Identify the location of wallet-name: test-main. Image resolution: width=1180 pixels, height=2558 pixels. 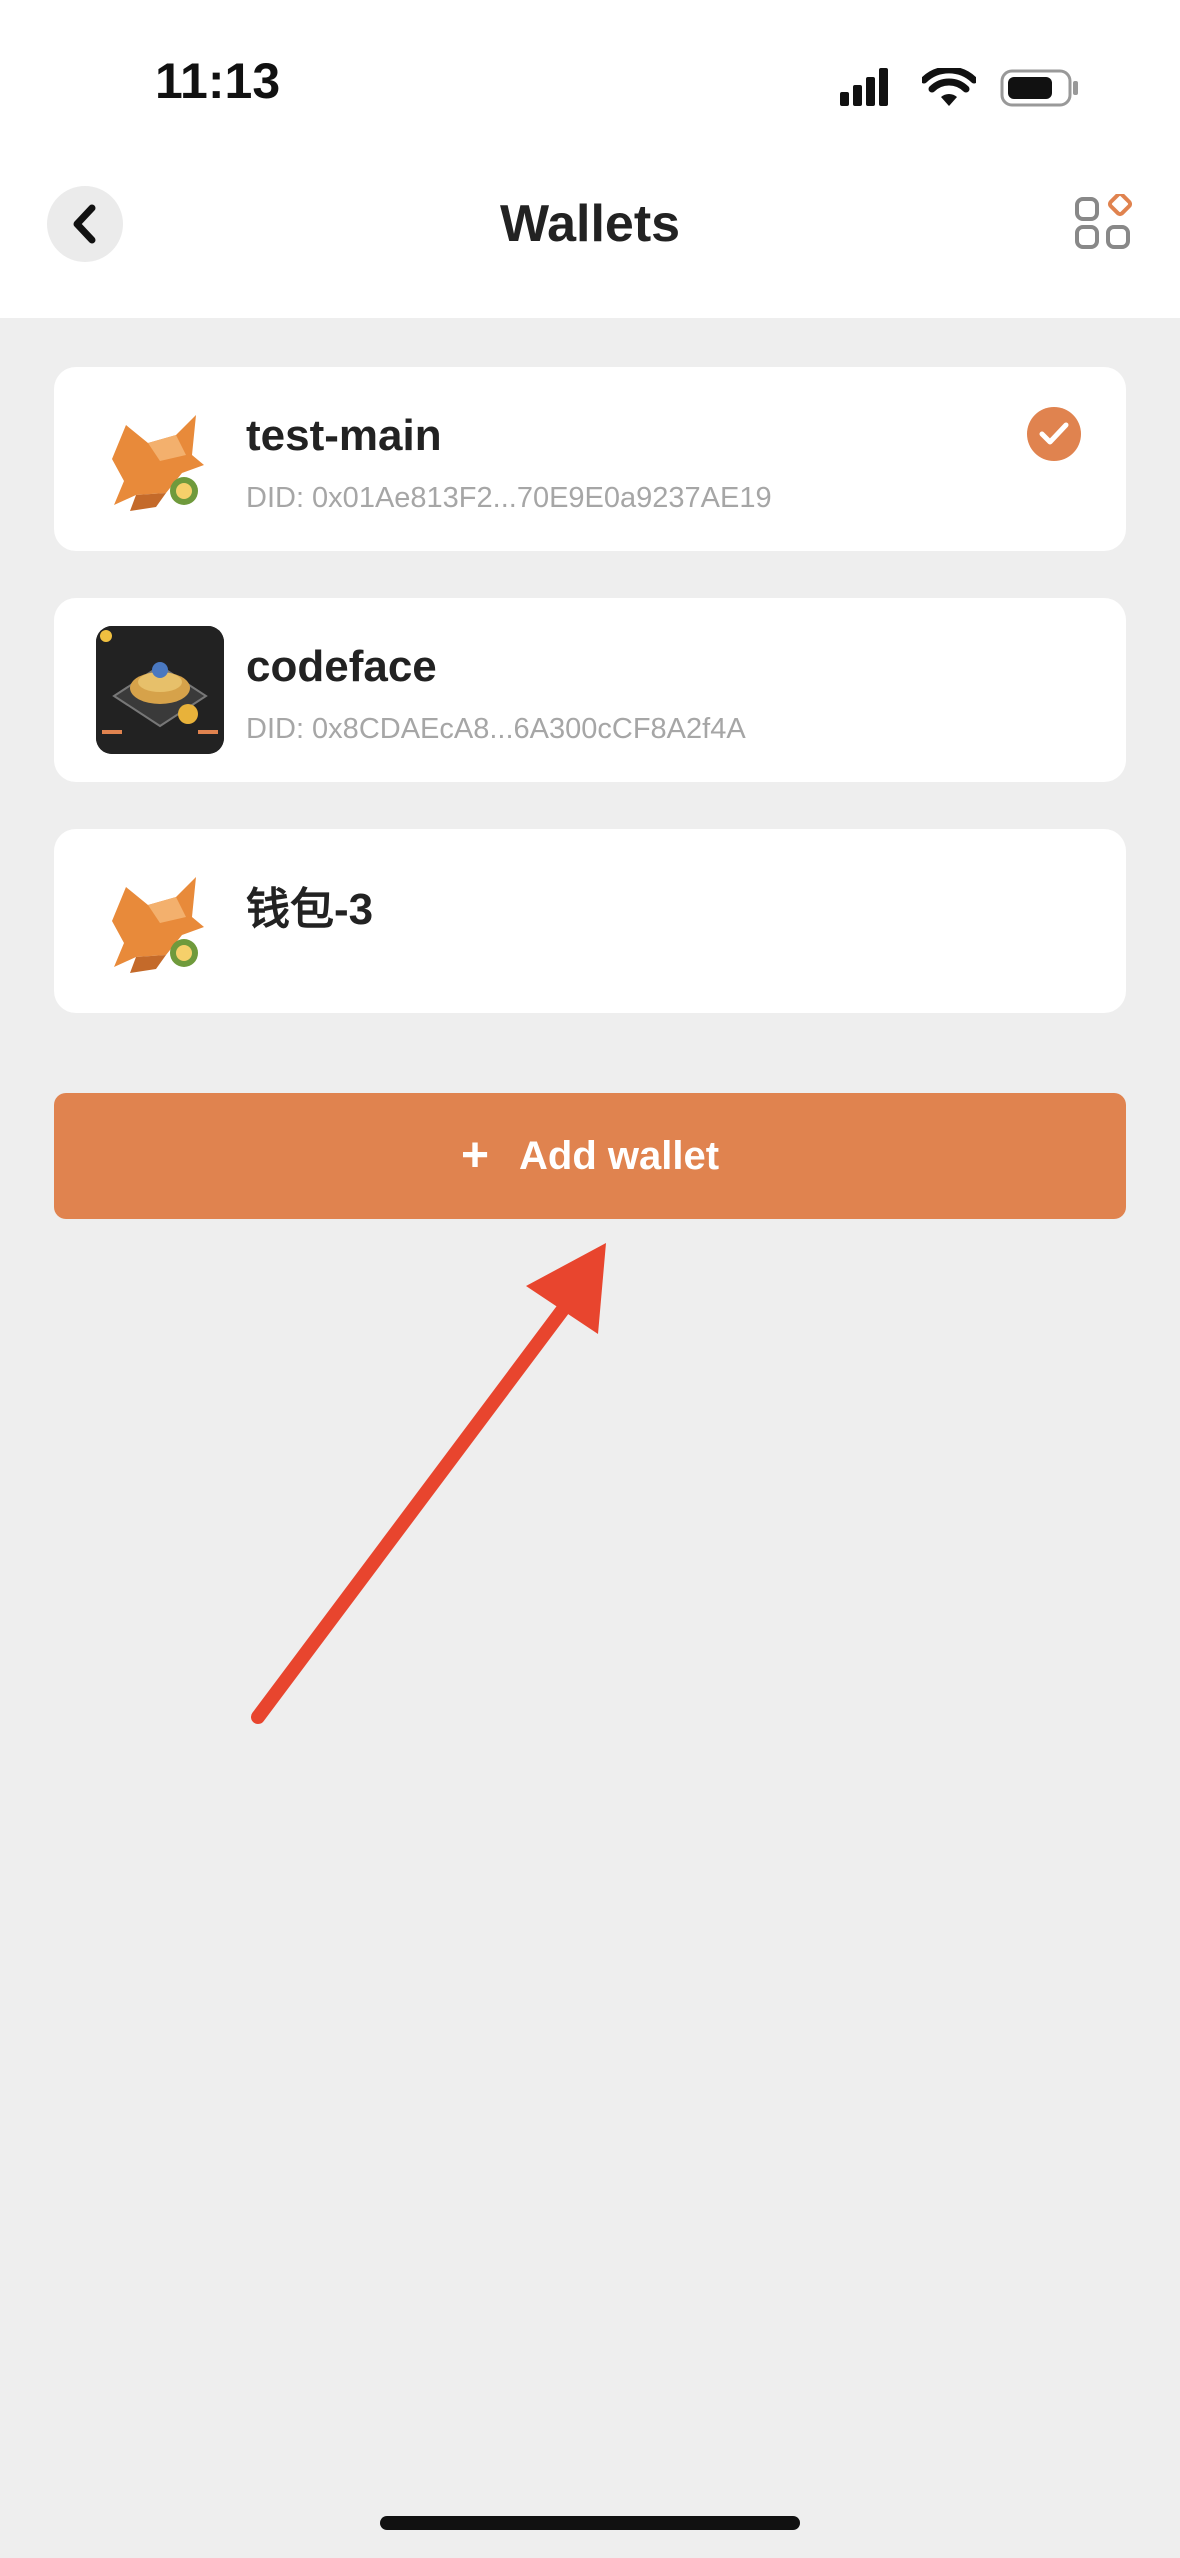
(344, 435).